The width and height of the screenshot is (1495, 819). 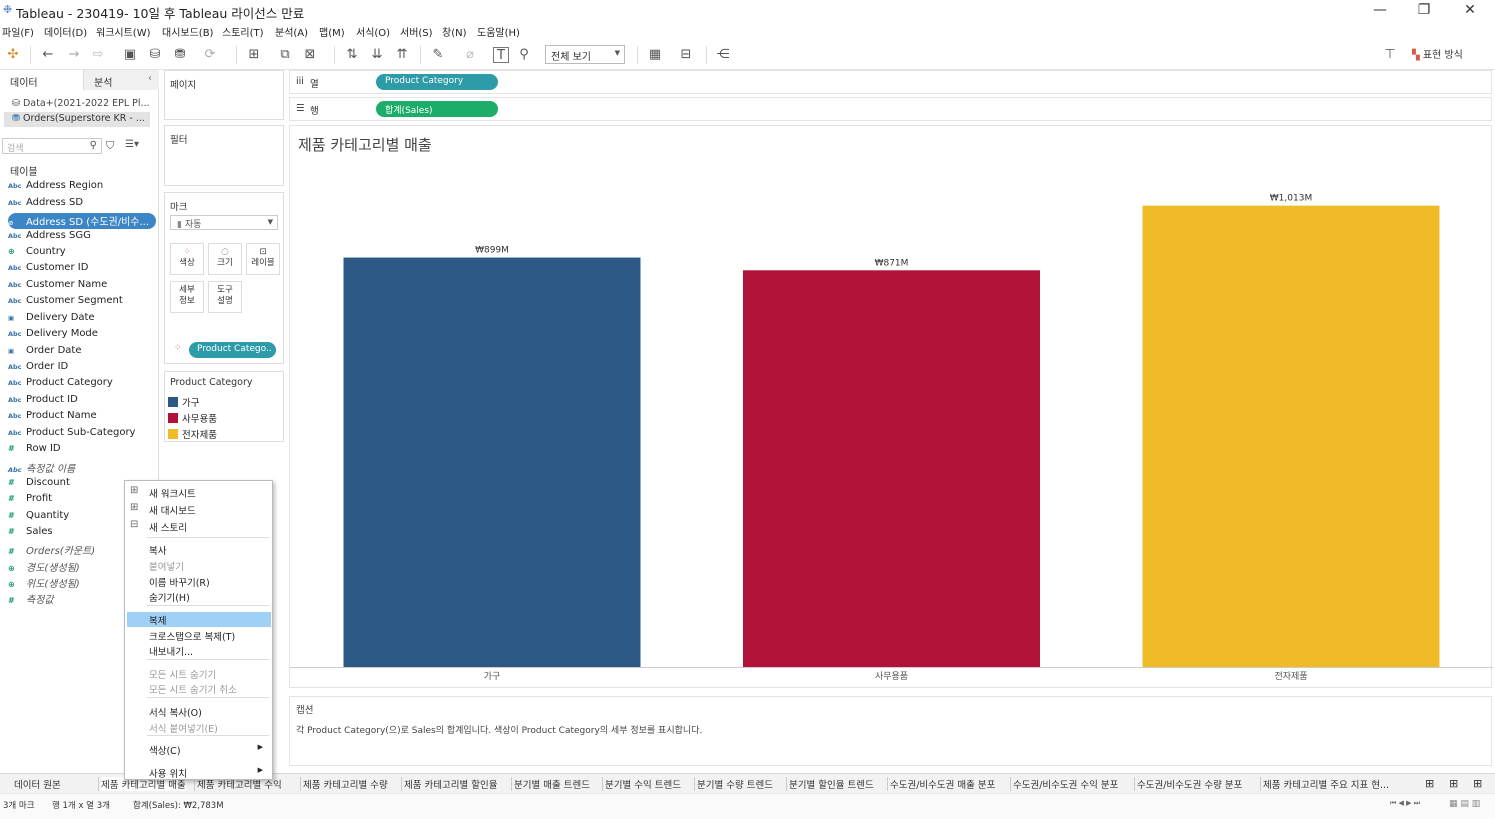 I want to click on bar-사무용품, so click(x=891, y=468).